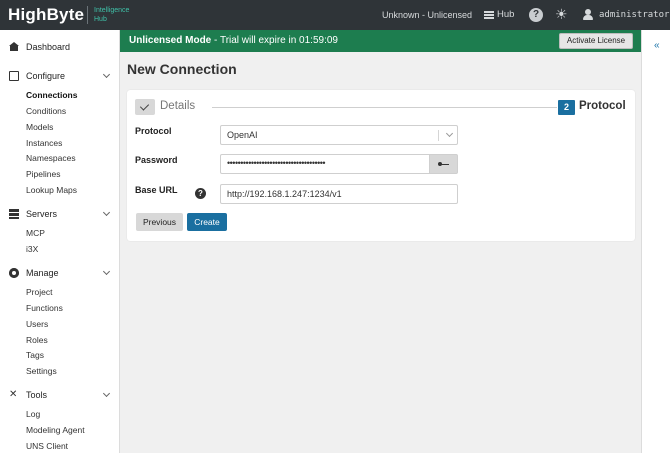 The width and height of the screenshot is (670, 453). I want to click on collapse-panel-icon: «, so click(657, 45).